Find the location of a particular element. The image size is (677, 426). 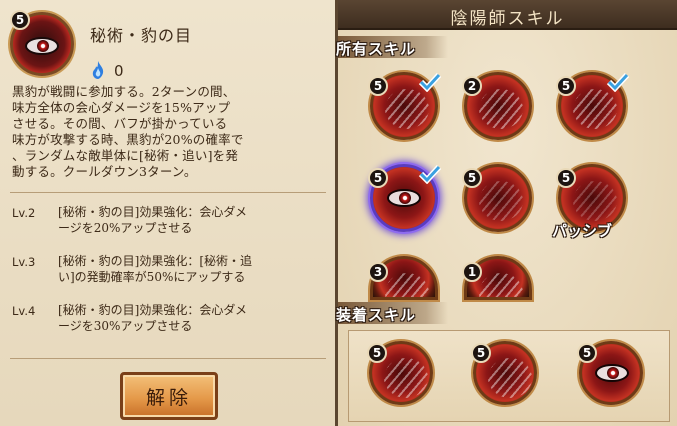

panel-title: 陰陽師スキル is located at coordinates (507, 19).